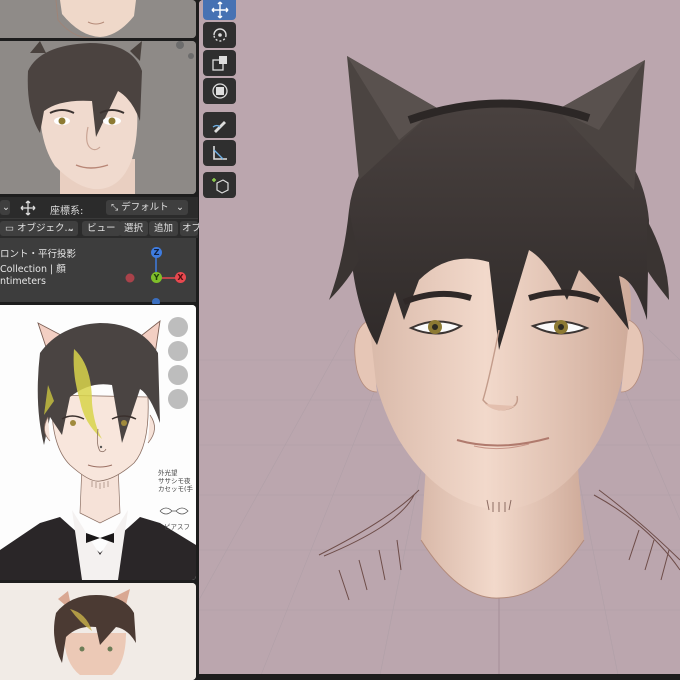  I want to click on reference-photo-image, so click(98, 631).